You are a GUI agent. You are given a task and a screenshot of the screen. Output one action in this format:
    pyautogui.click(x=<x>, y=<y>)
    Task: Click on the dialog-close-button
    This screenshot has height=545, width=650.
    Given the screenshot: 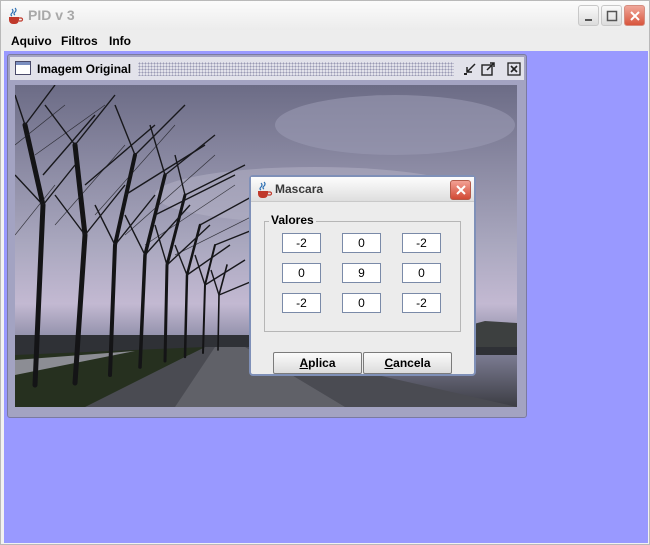 What is the action you would take?
    pyautogui.click(x=460, y=190)
    